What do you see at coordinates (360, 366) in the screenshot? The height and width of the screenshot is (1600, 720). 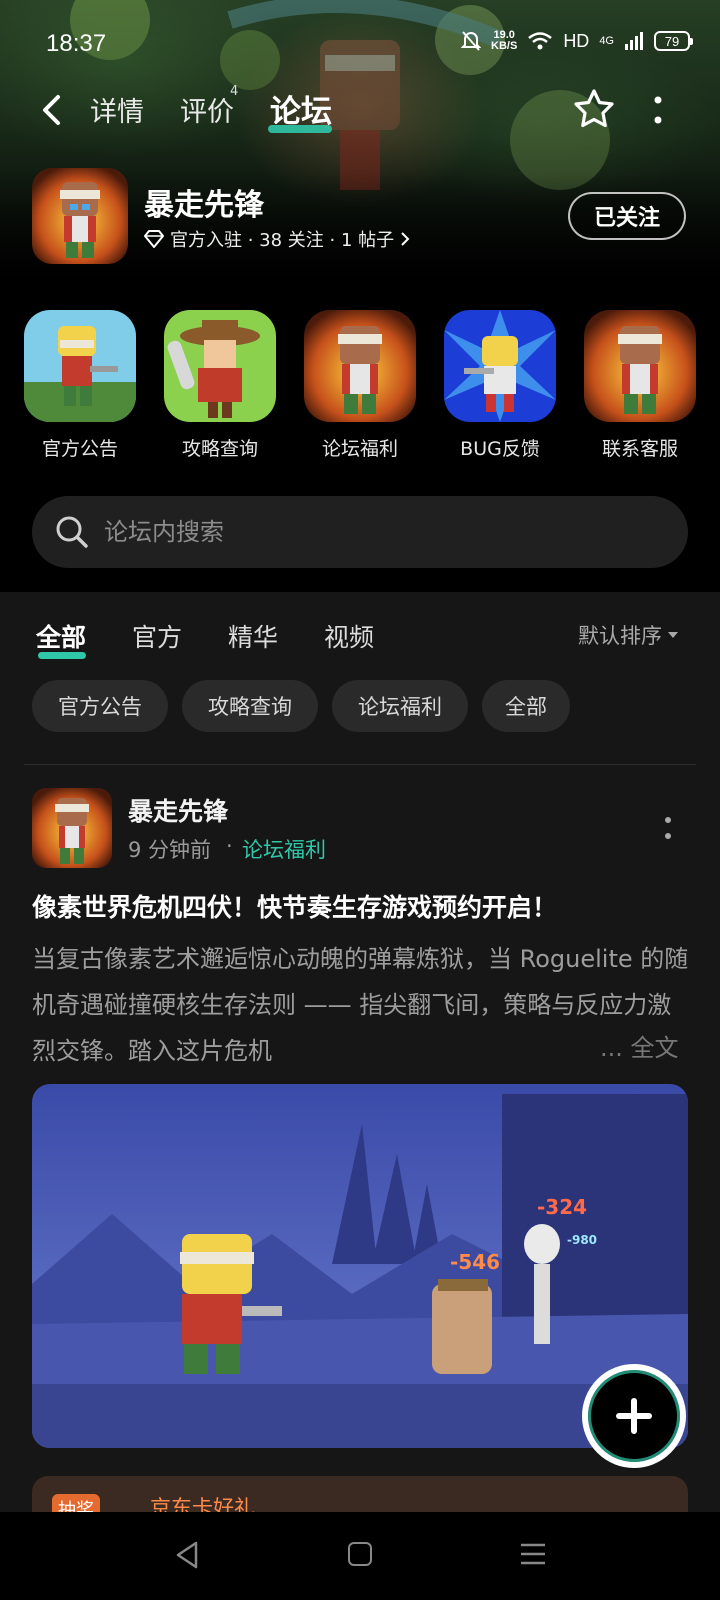 I see `shortcut-forum-benefits-icon` at bounding box center [360, 366].